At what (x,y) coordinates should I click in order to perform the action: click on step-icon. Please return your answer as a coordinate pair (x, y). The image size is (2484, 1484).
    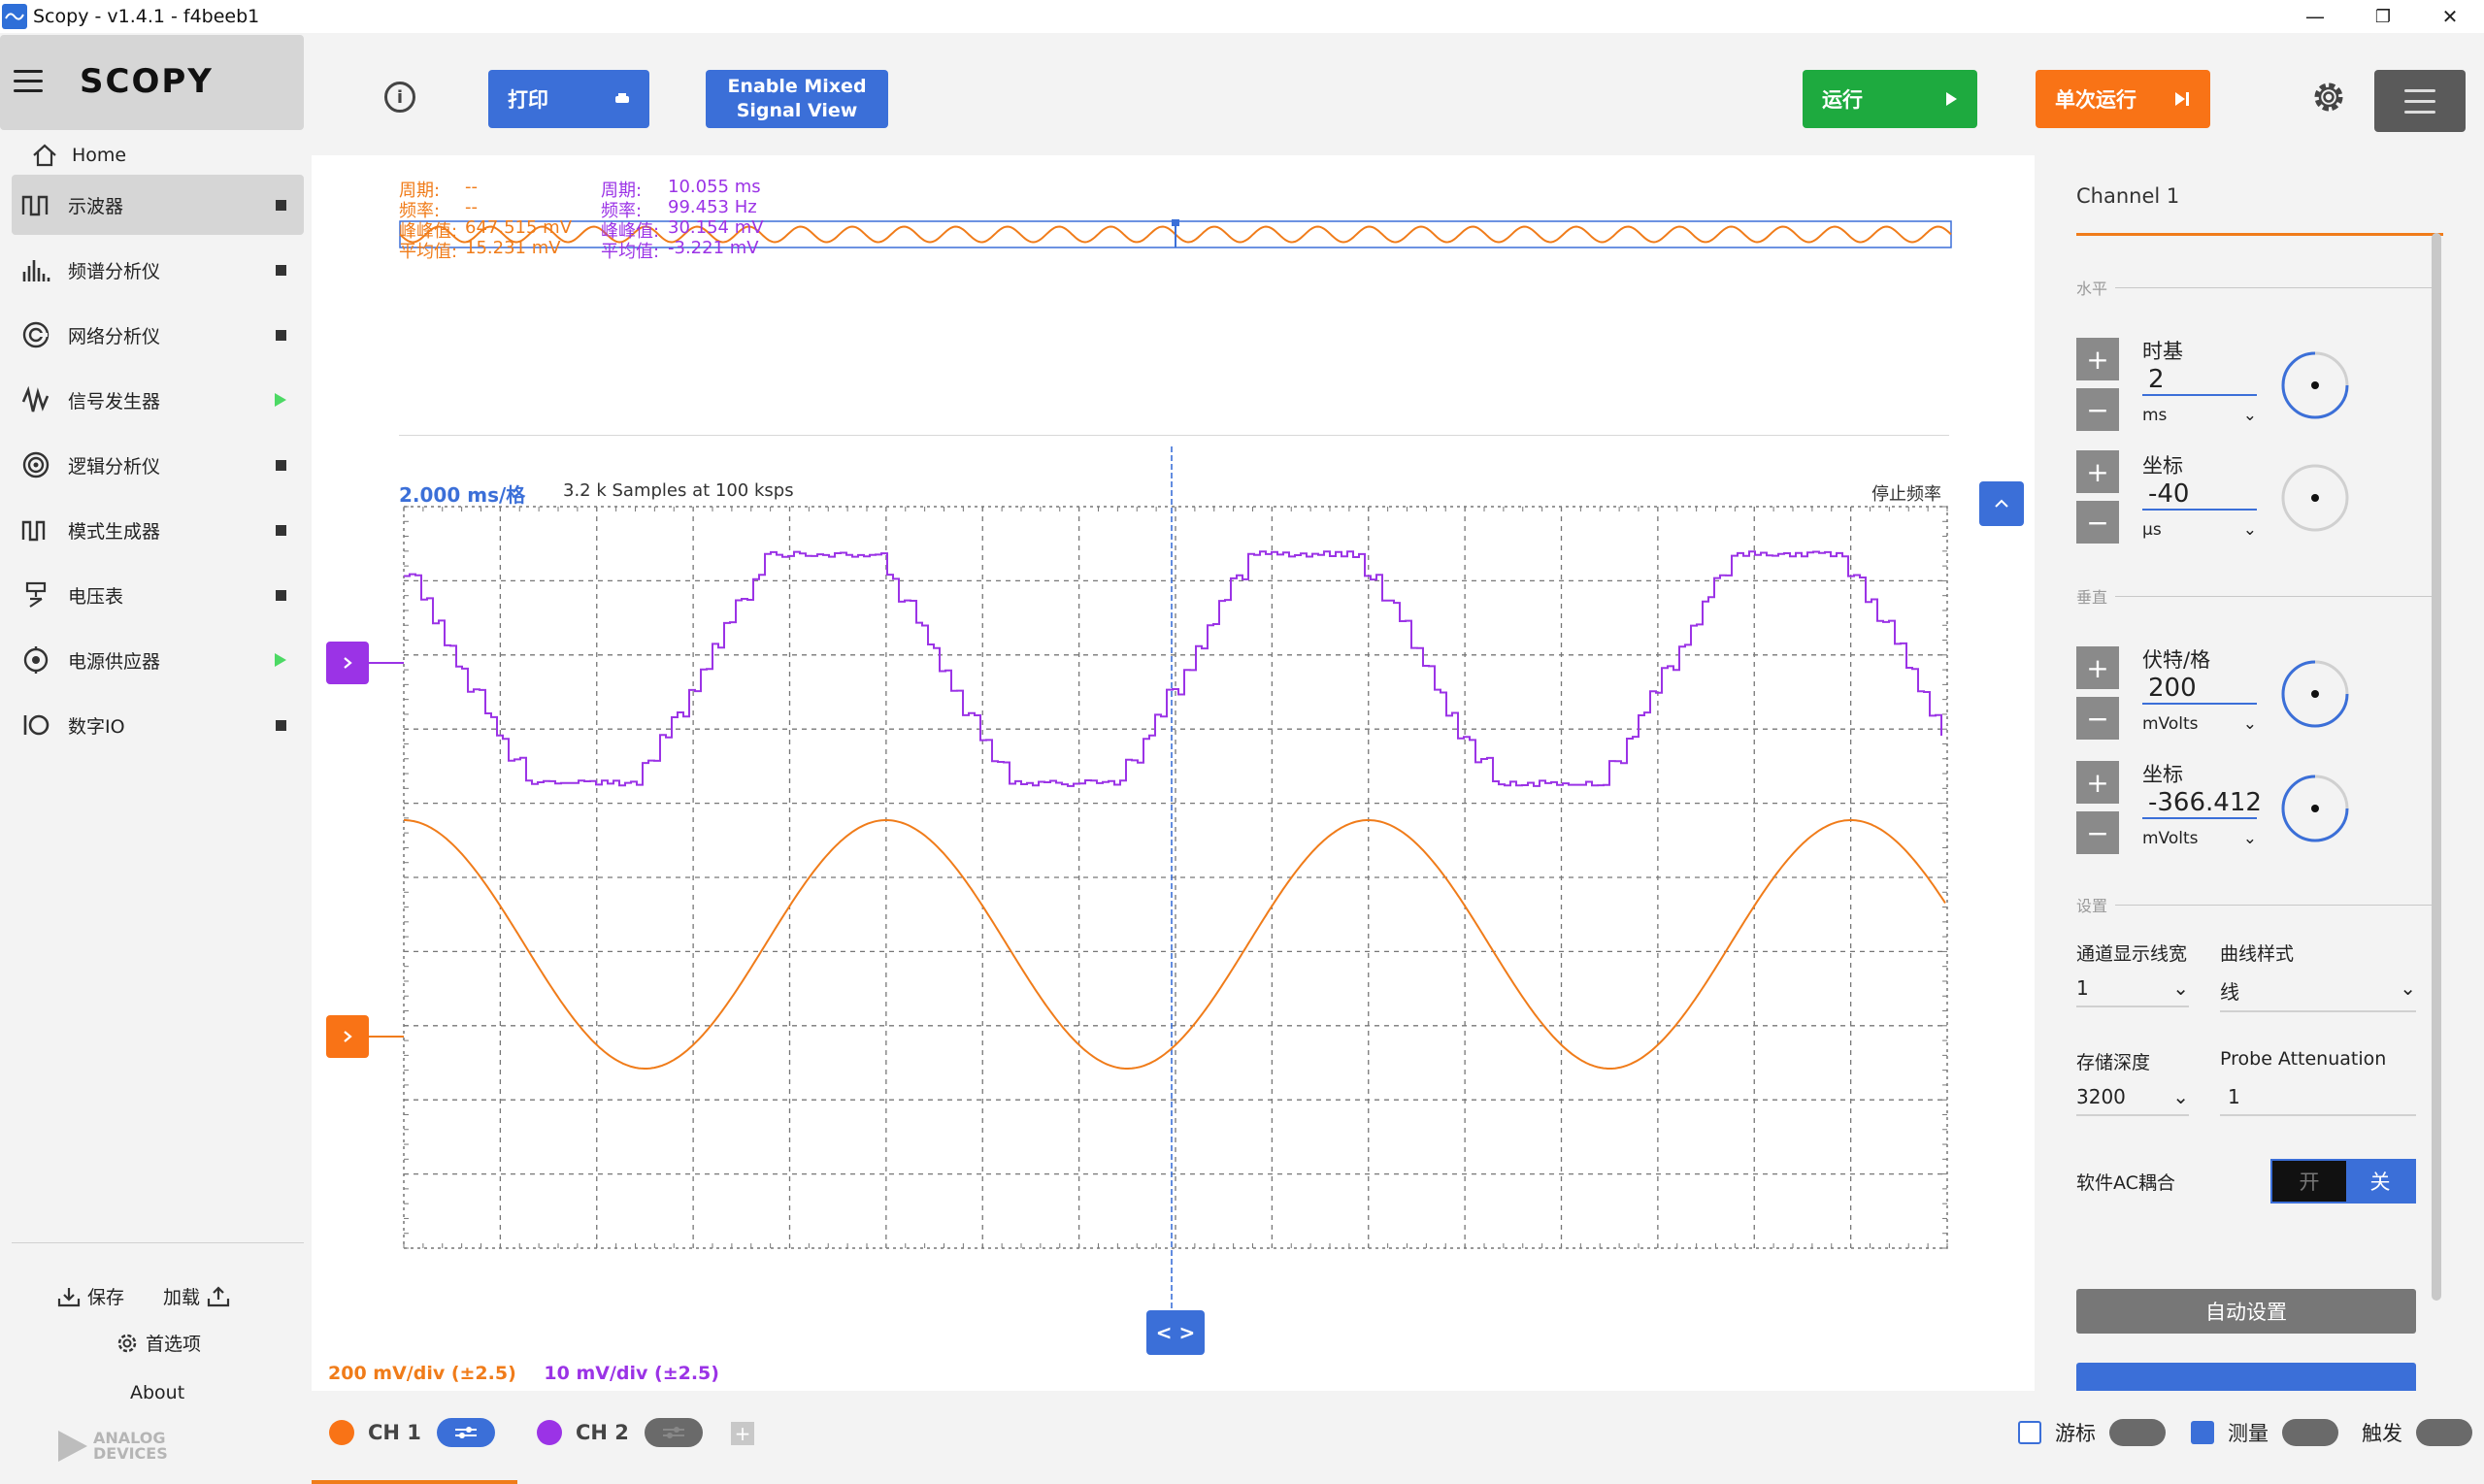
    Looking at the image, I should click on (2182, 99).